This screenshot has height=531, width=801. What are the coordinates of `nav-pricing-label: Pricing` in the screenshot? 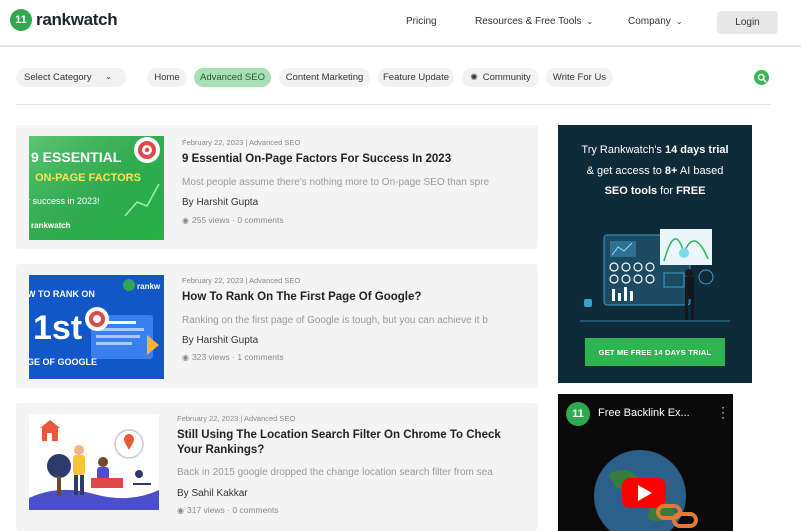 It's located at (421, 21).